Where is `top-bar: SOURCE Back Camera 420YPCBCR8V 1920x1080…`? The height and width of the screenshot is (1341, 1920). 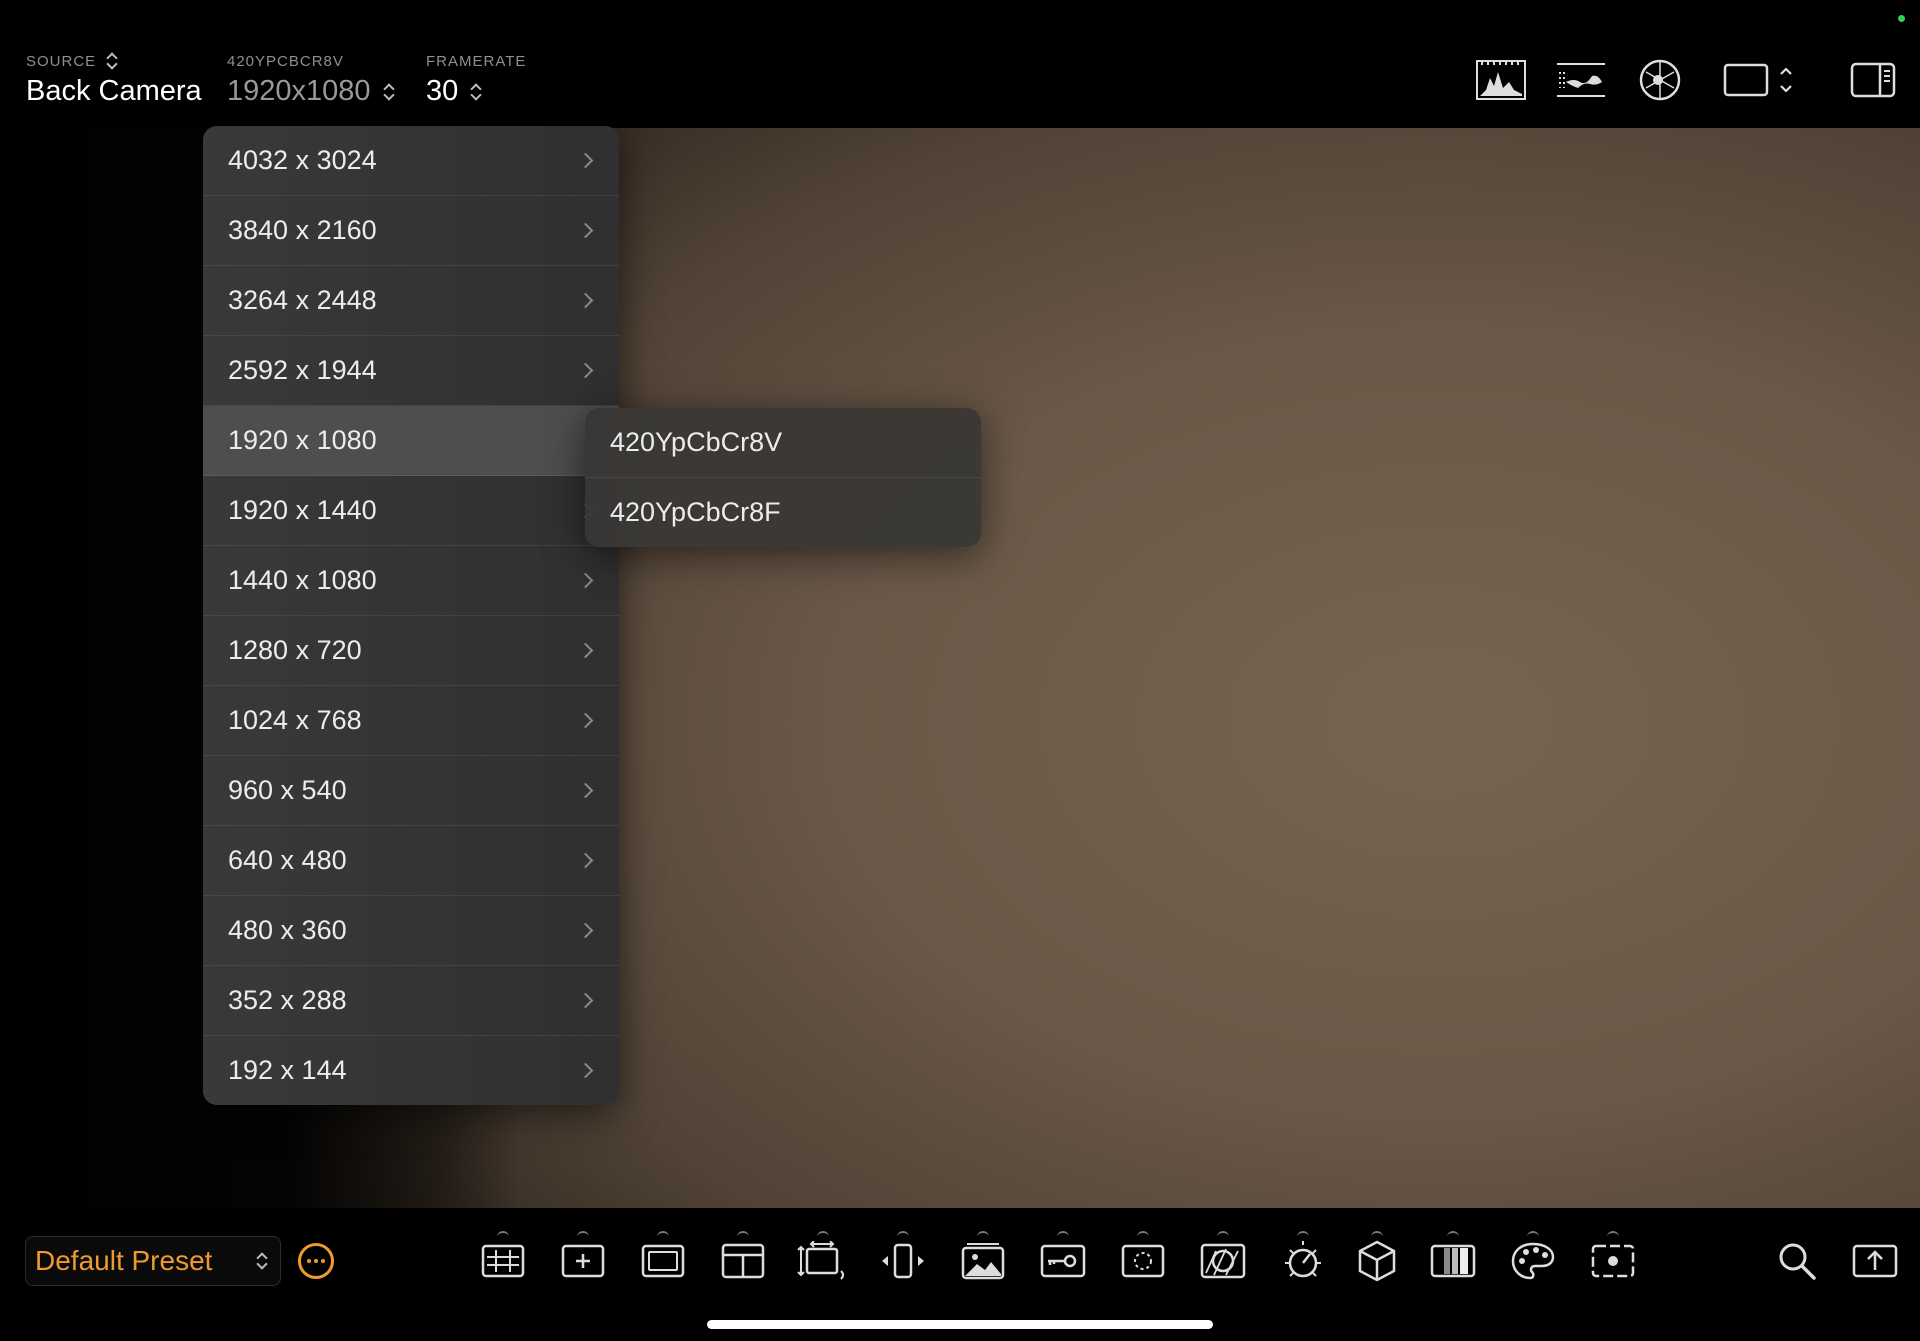 top-bar: SOURCE Back Camera 420YPCBCR8V 1920x1080… is located at coordinates (960, 64).